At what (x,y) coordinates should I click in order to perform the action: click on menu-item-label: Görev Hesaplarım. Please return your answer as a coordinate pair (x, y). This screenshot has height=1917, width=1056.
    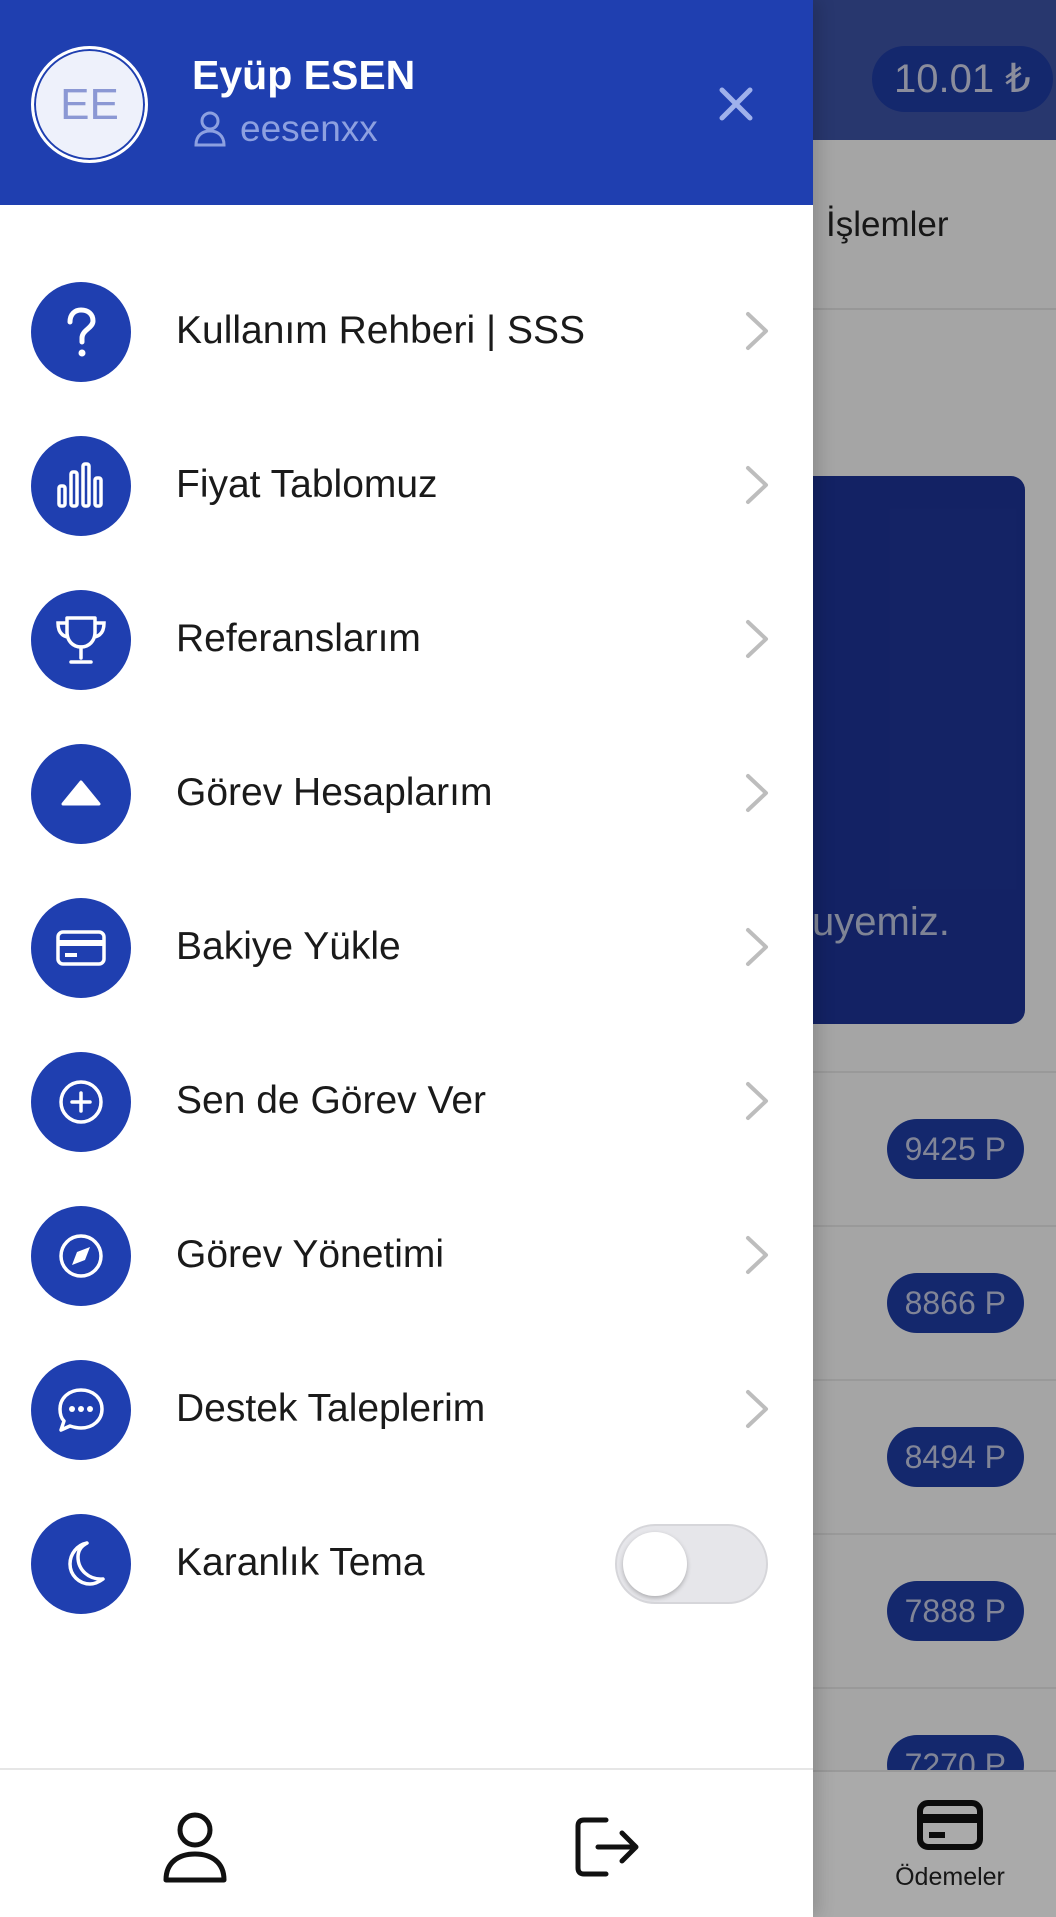
    Looking at the image, I should click on (334, 792).